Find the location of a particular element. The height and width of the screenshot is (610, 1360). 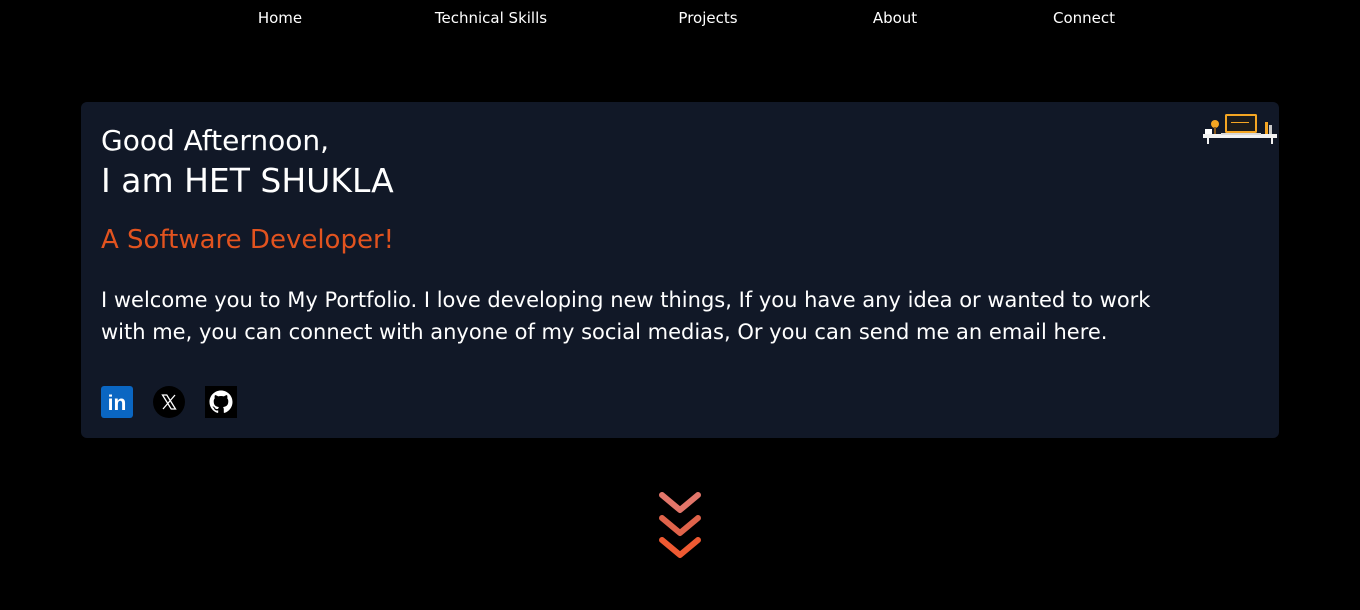

linkedin-icon: in is located at coordinates (117, 402).